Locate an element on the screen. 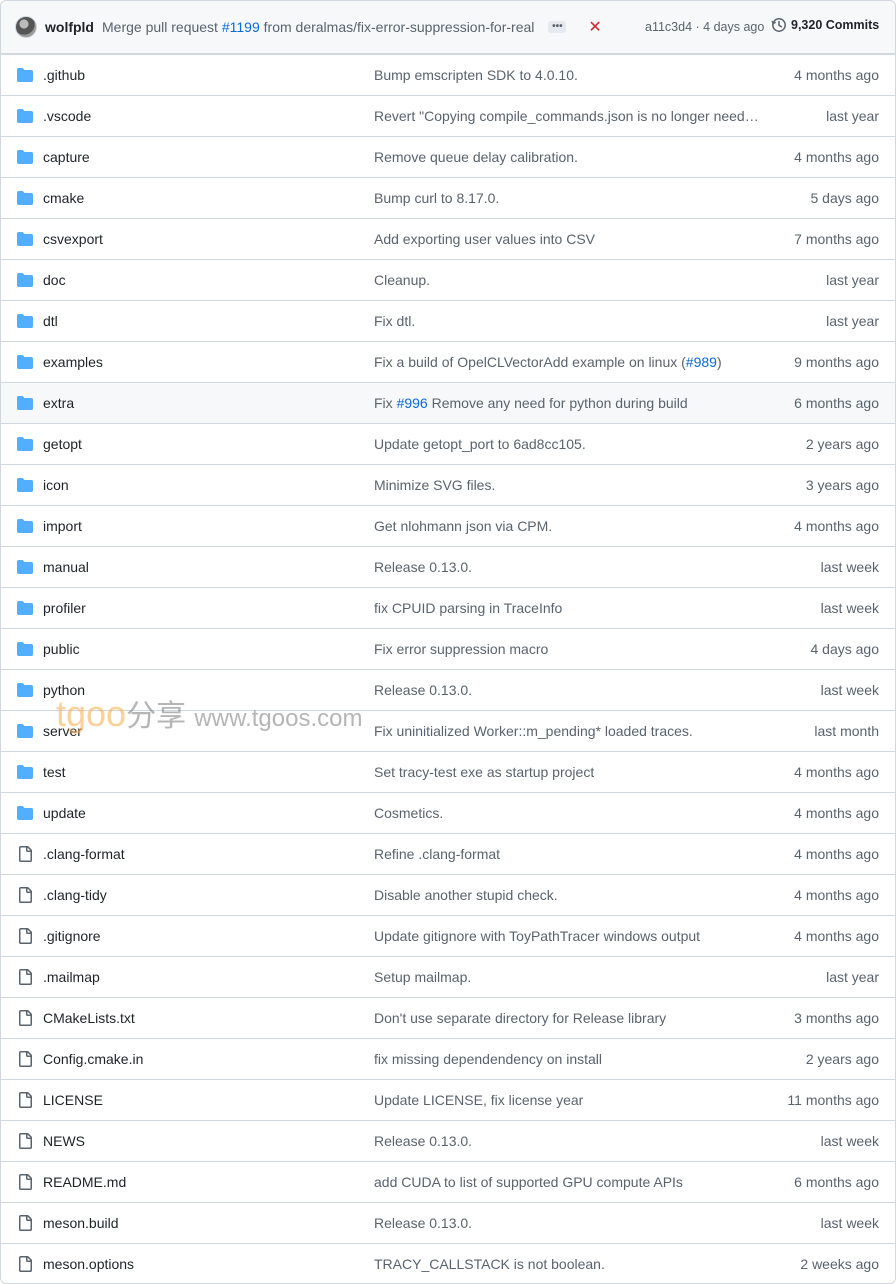 The width and height of the screenshot is (896, 1284). file-name-link: manual is located at coordinates (66, 567).